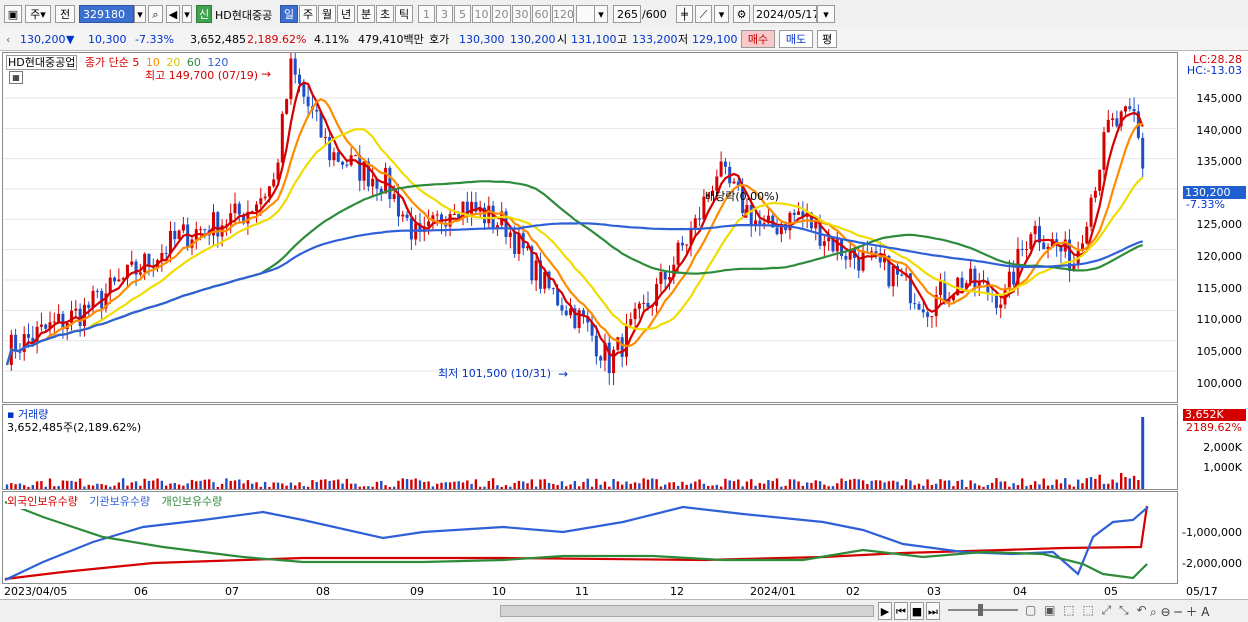 This screenshot has height=622, width=1248. Describe the element at coordinates (1111, 591) in the screenshot. I see `x-label: 05` at that location.